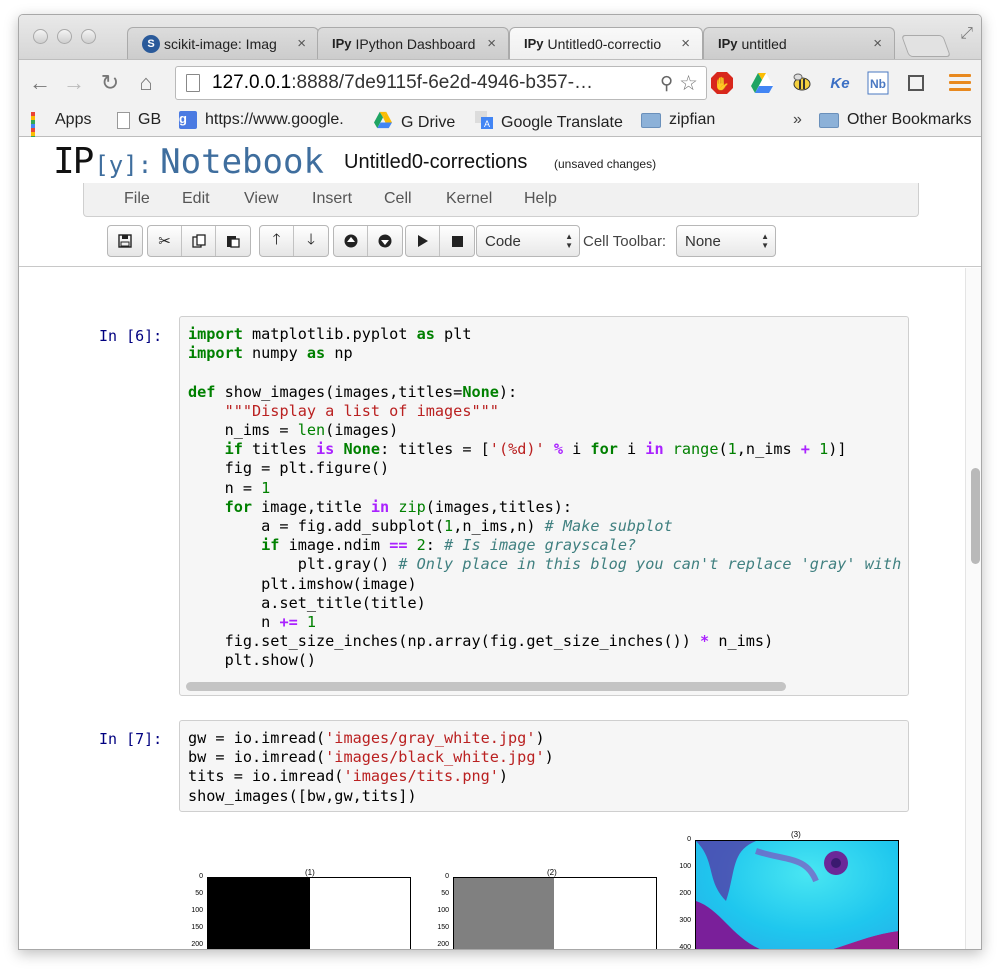 The image size is (1000, 976). Describe the element at coordinates (802, 83) in the screenshot. I see `bee-extension-icon` at that location.